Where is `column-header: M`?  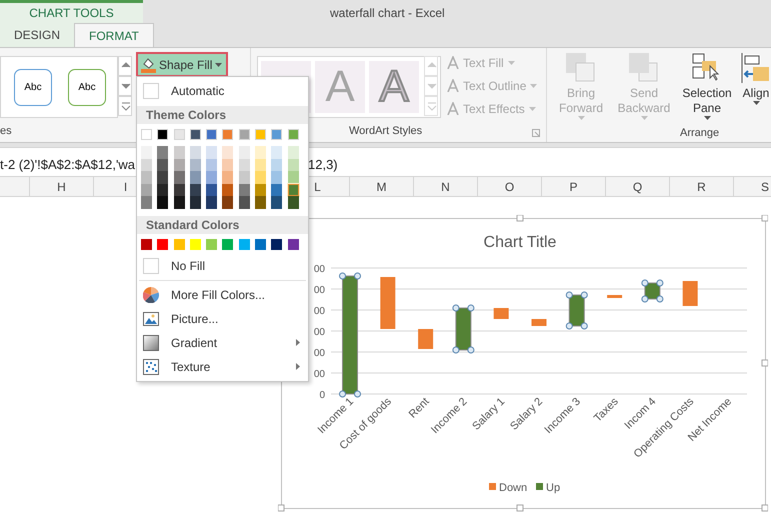 column-header: M is located at coordinates (382, 186).